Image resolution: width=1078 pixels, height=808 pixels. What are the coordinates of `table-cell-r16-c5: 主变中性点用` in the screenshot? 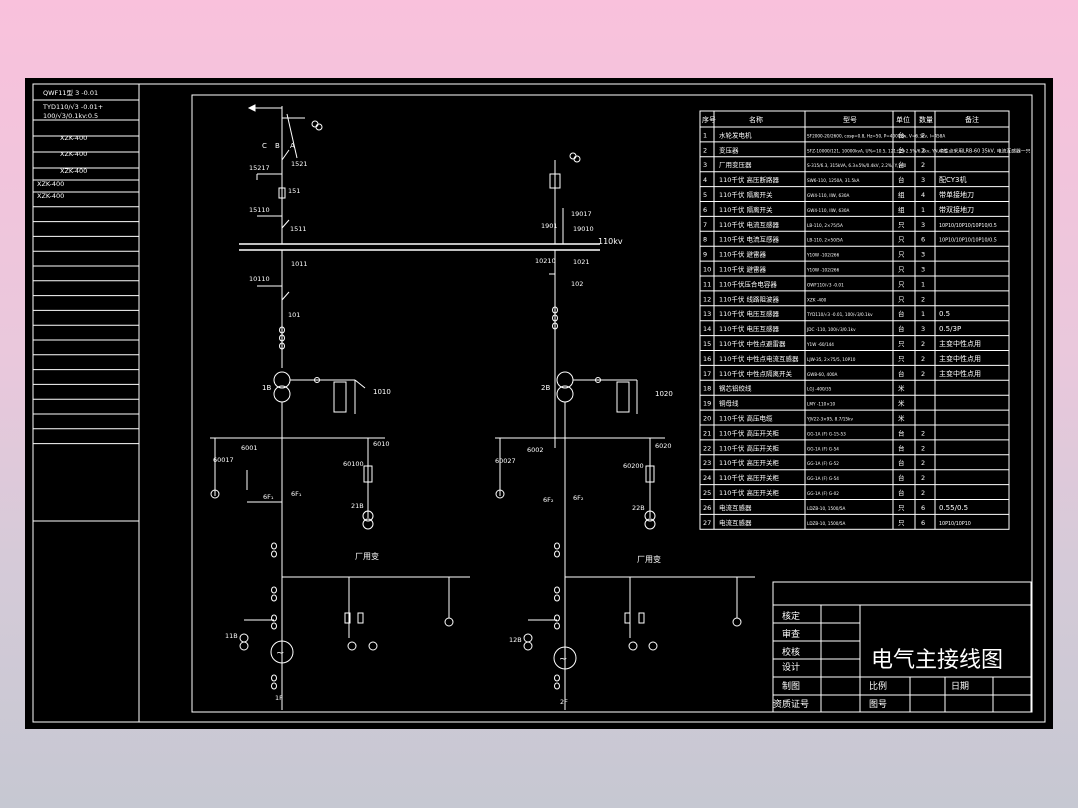 It's located at (960, 358).